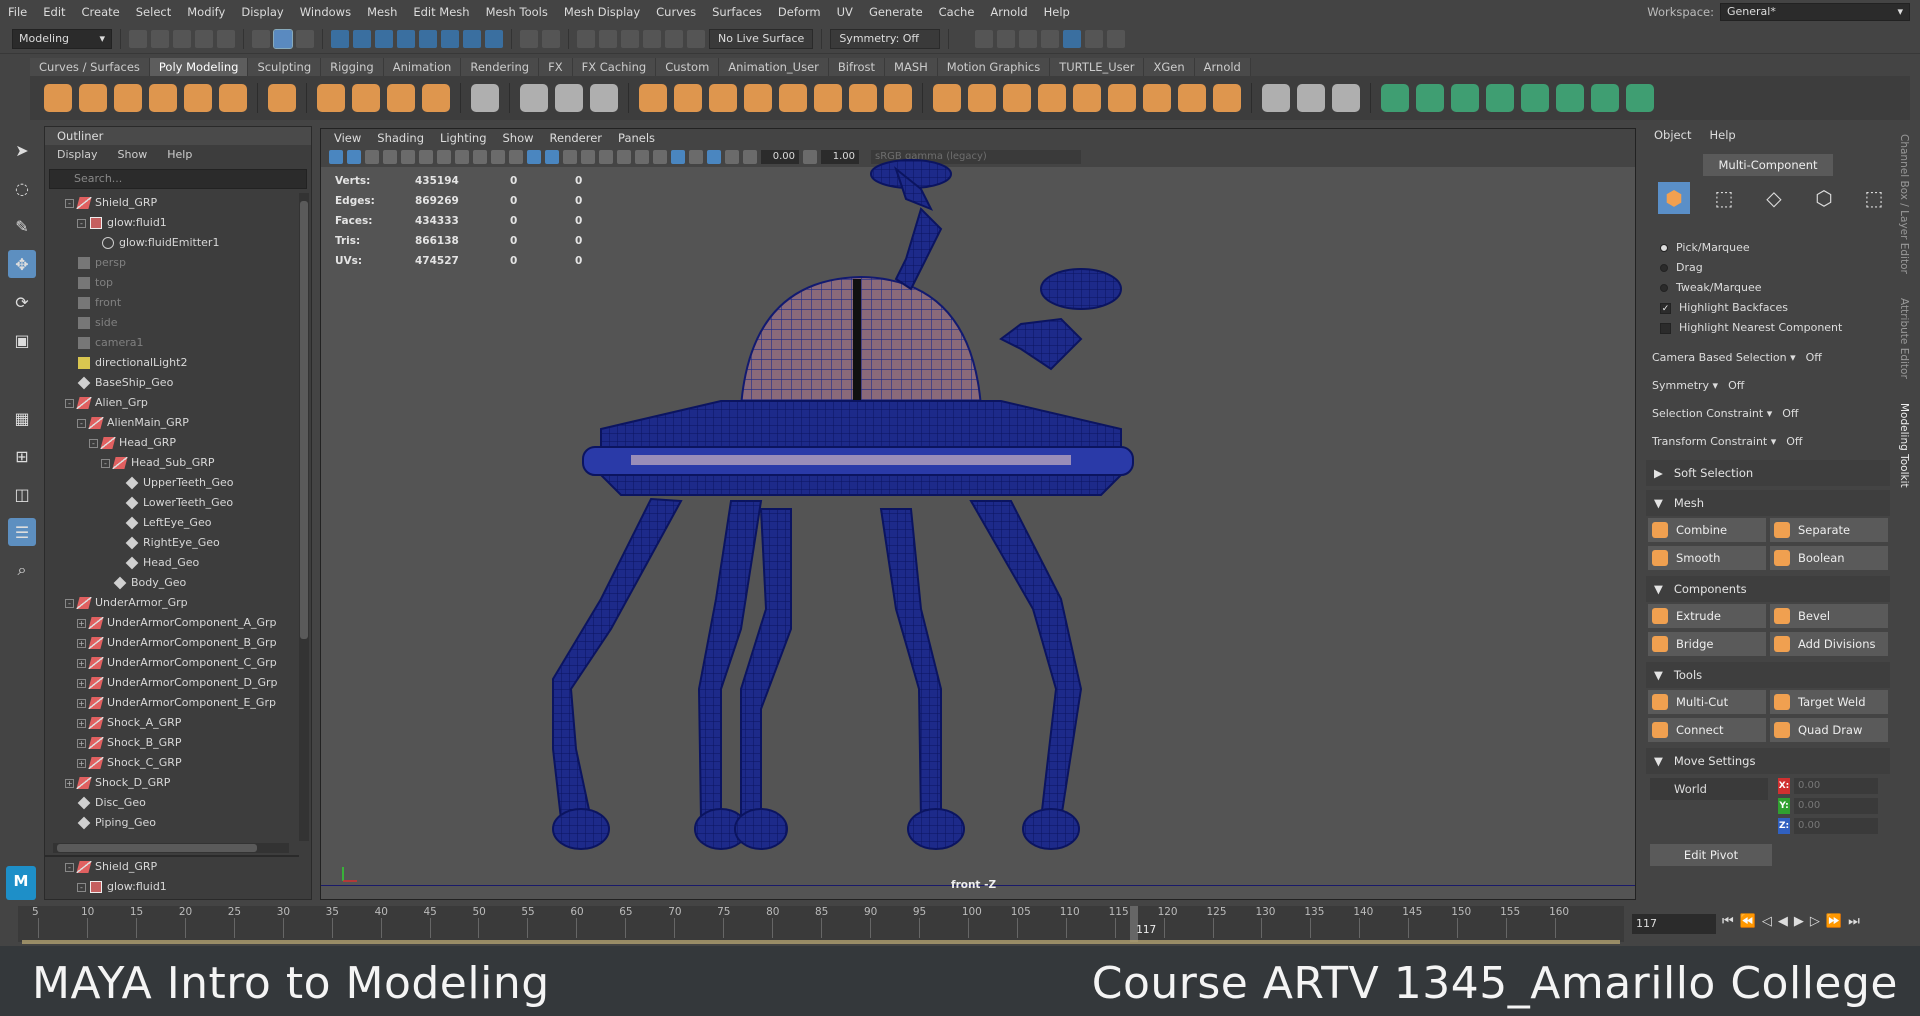 The image size is (1920, 1016). Describe the element at coordinates (485, 98) in the screenshot. I see `mesh-display-icon` at that location.